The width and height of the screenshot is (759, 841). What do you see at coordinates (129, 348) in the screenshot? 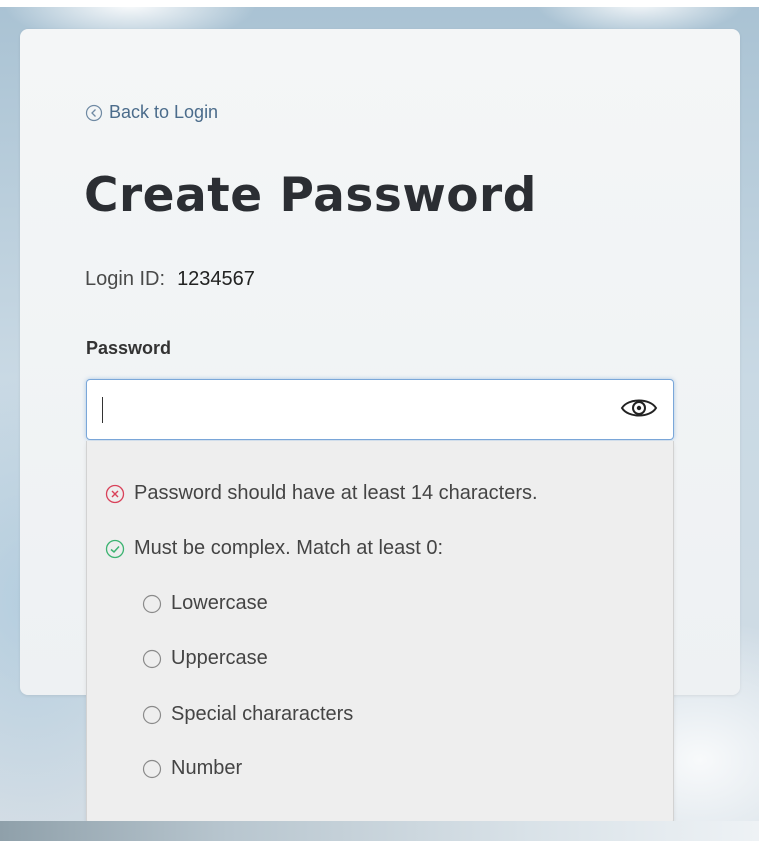
I see `password-field-label: Password` at bounding box center [129, 348].